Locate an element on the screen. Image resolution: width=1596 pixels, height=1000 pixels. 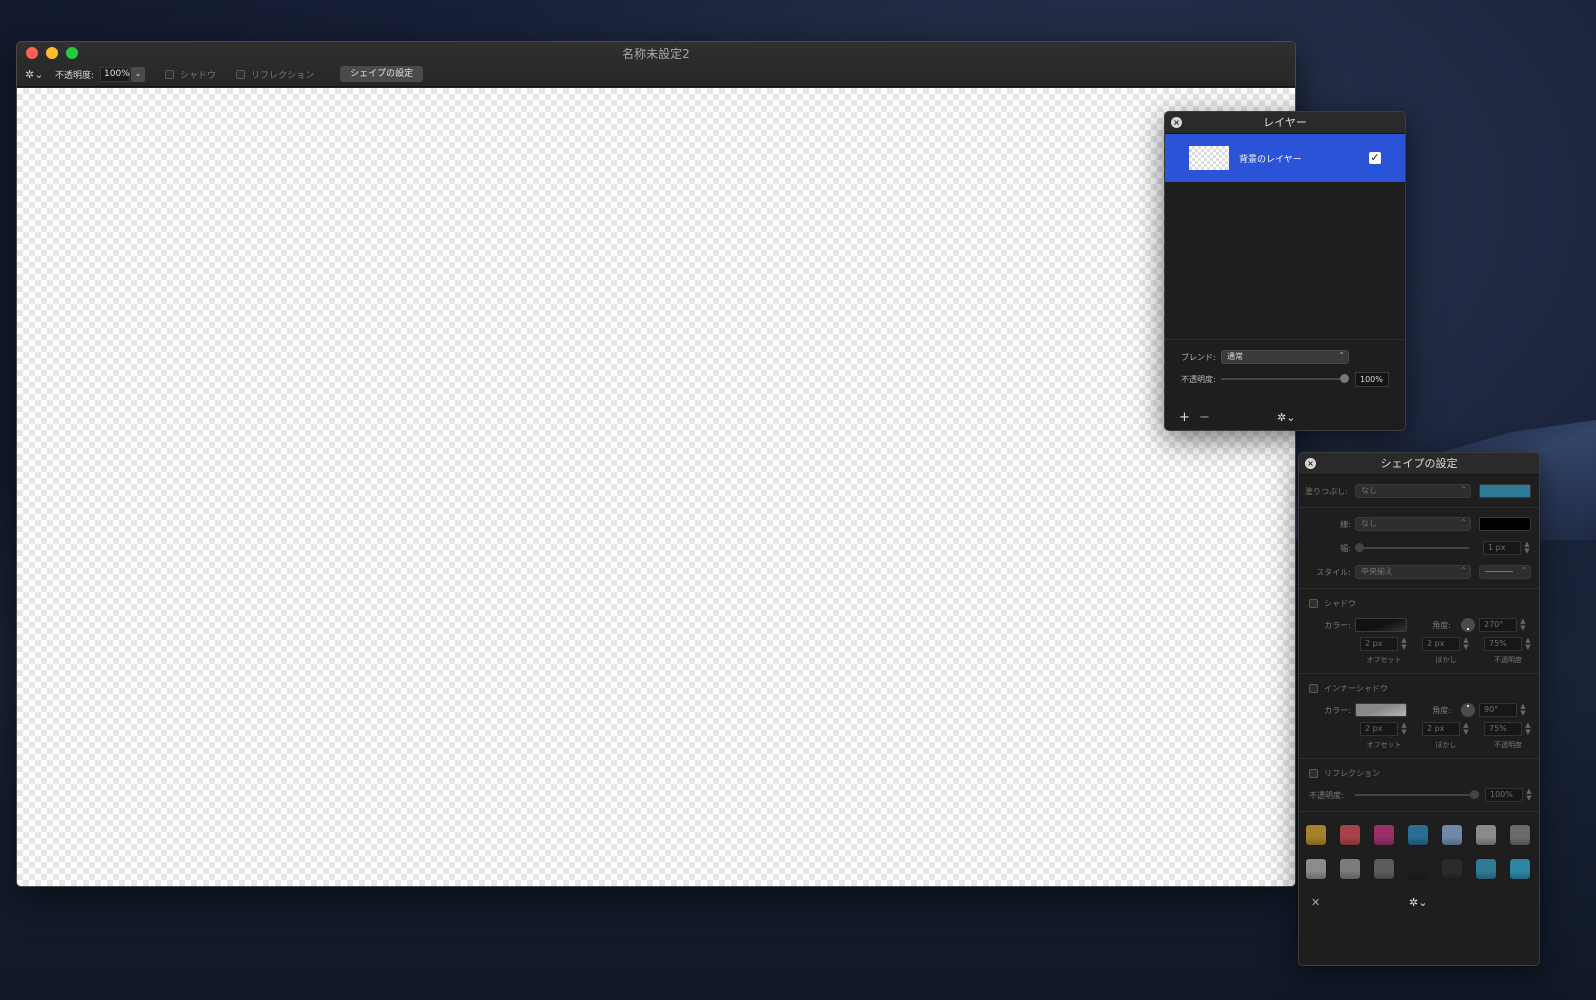
reflection-opacity-input: 100% is located at coordinates (1504, 795).